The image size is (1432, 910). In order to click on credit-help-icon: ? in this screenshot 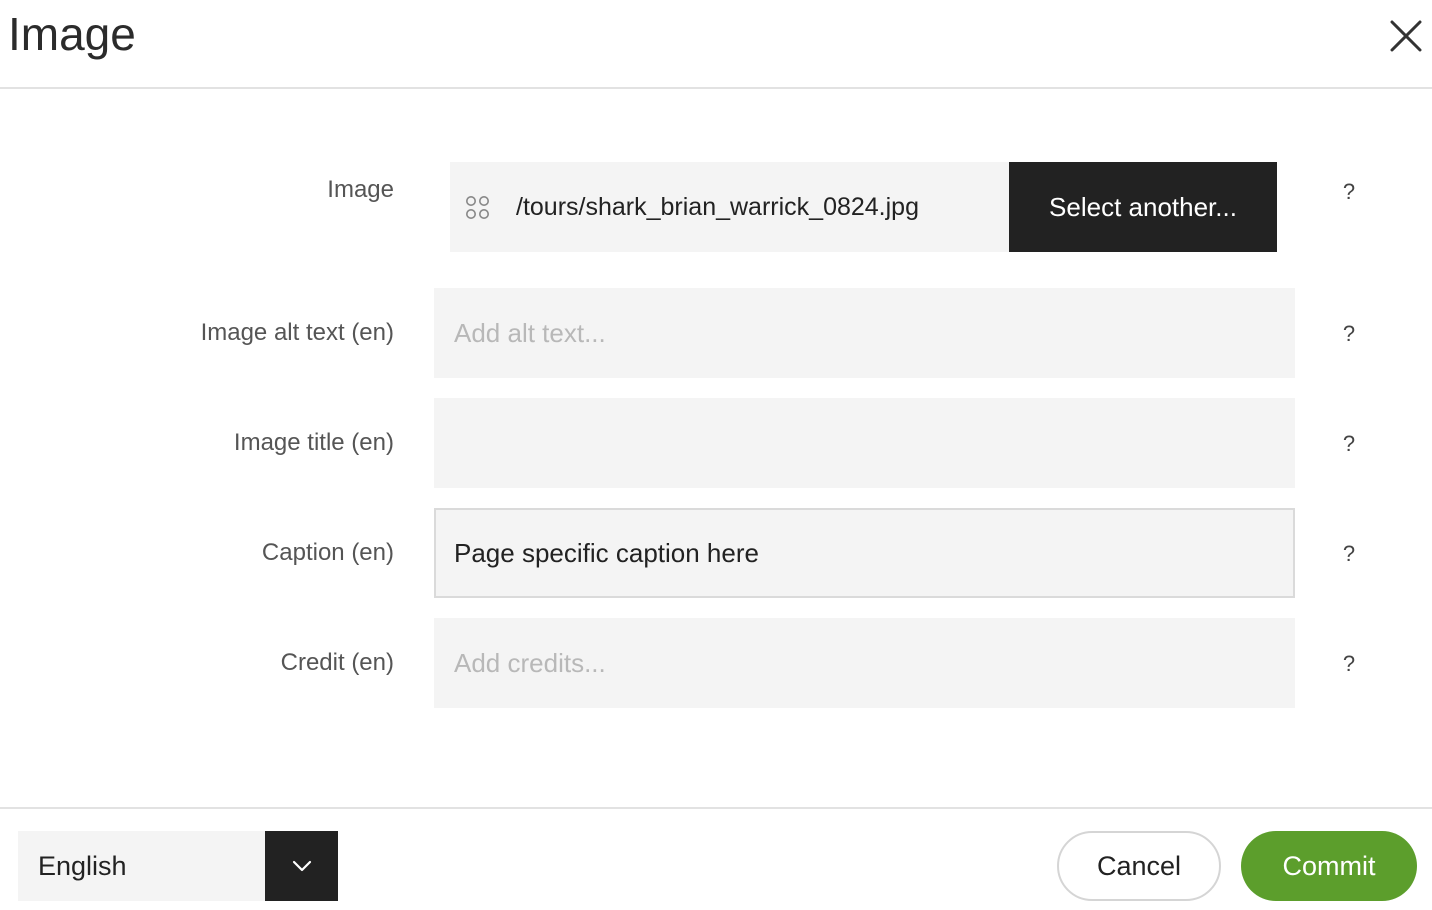, I will do `click(1349, 664)`.